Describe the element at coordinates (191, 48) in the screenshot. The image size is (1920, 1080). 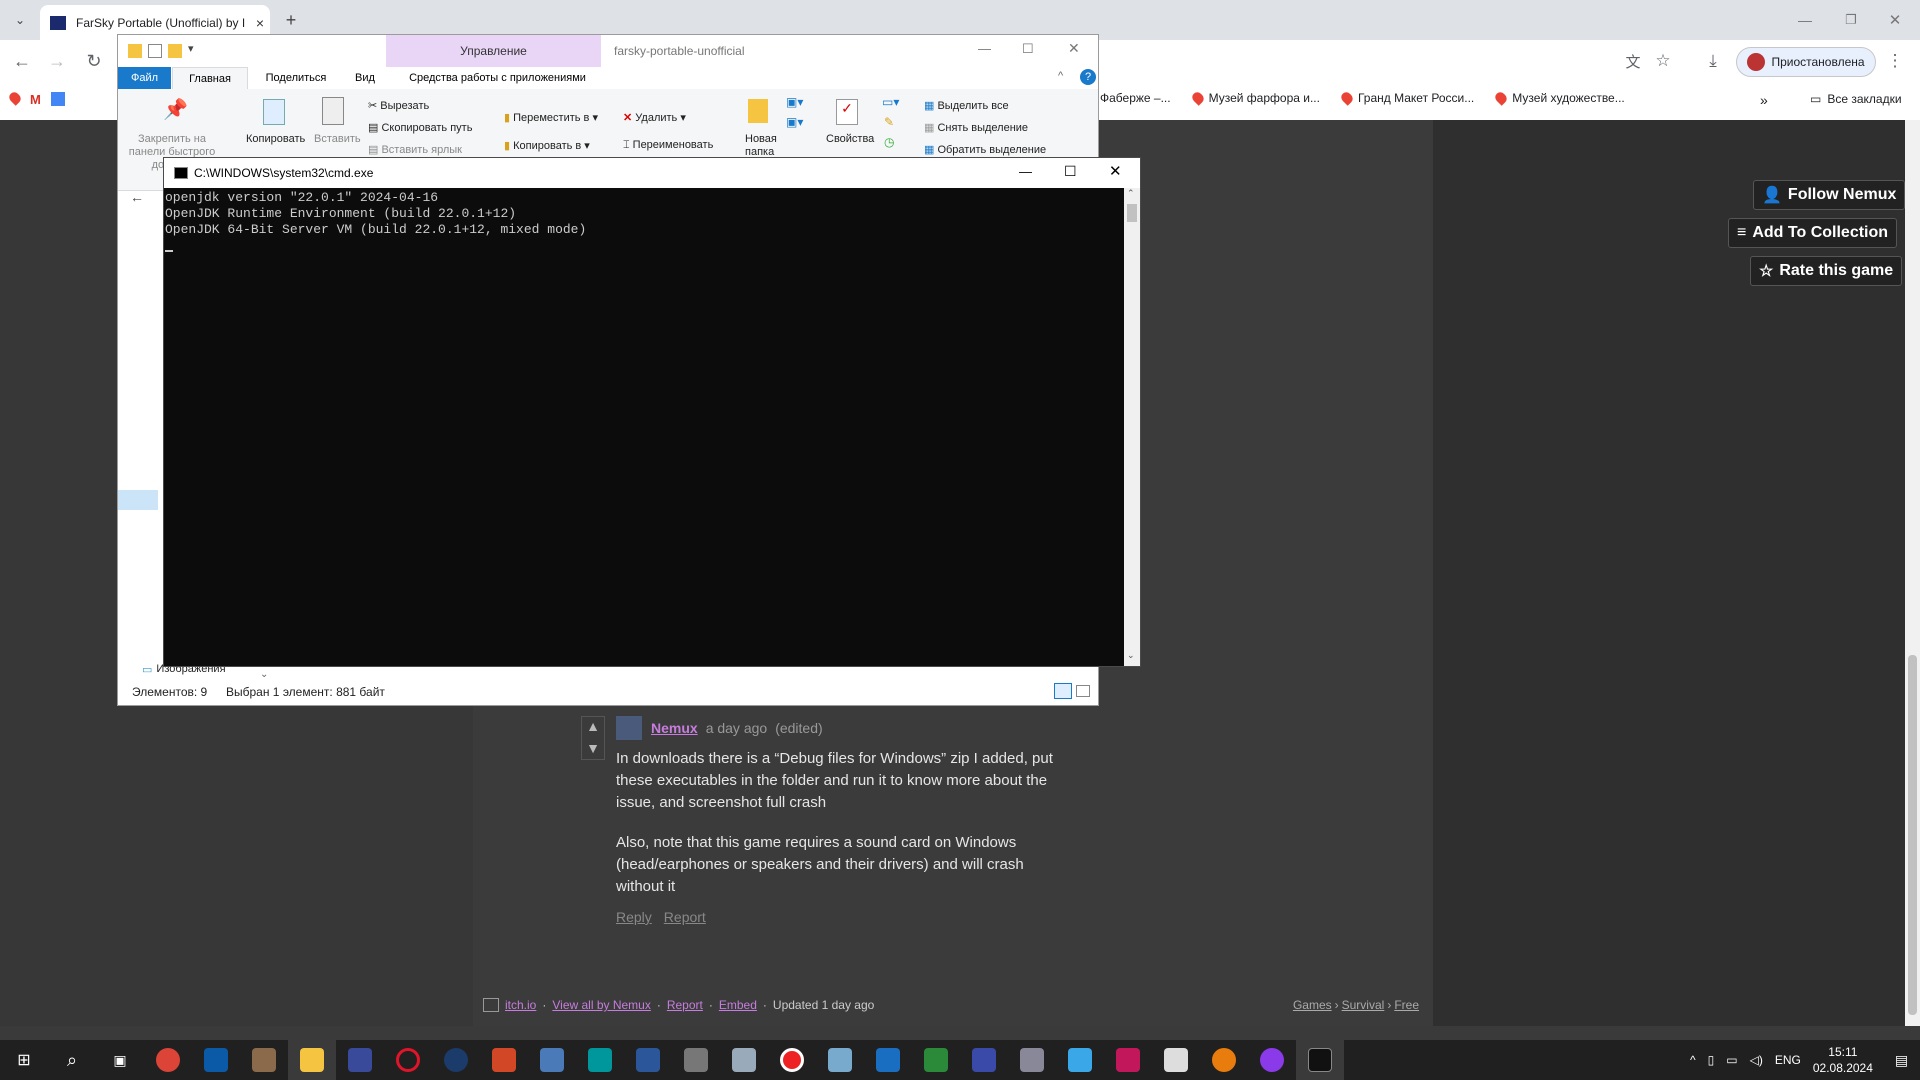
I see `quick-access-dropdown-icon: ▾` at that location.